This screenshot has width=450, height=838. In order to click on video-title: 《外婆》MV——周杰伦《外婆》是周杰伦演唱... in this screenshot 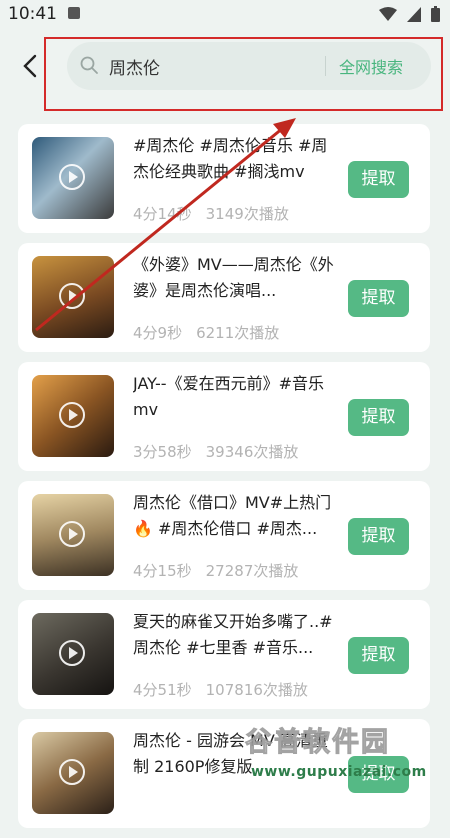, I will do `click(233, 277)`.